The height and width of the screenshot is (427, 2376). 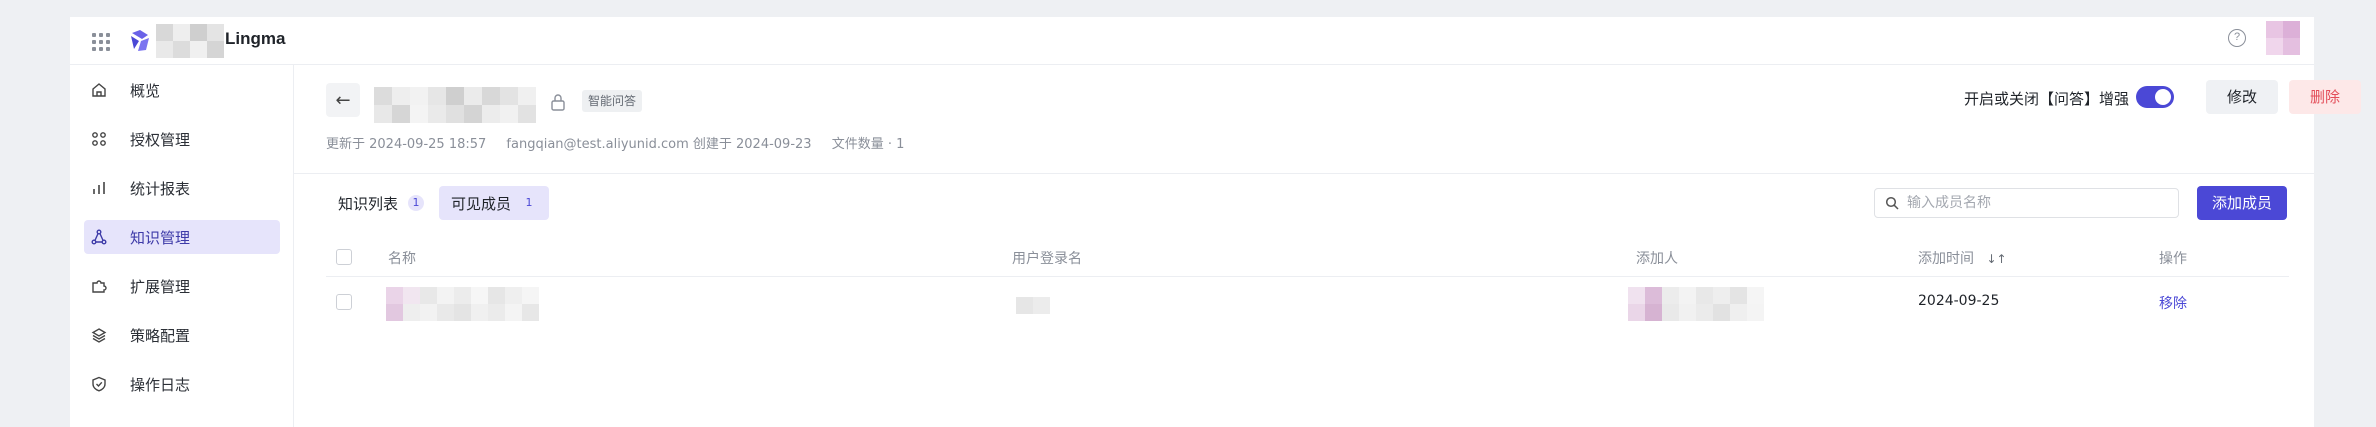 I want to click on add-member-button: 添加成员, so click(x=2242, y=203).